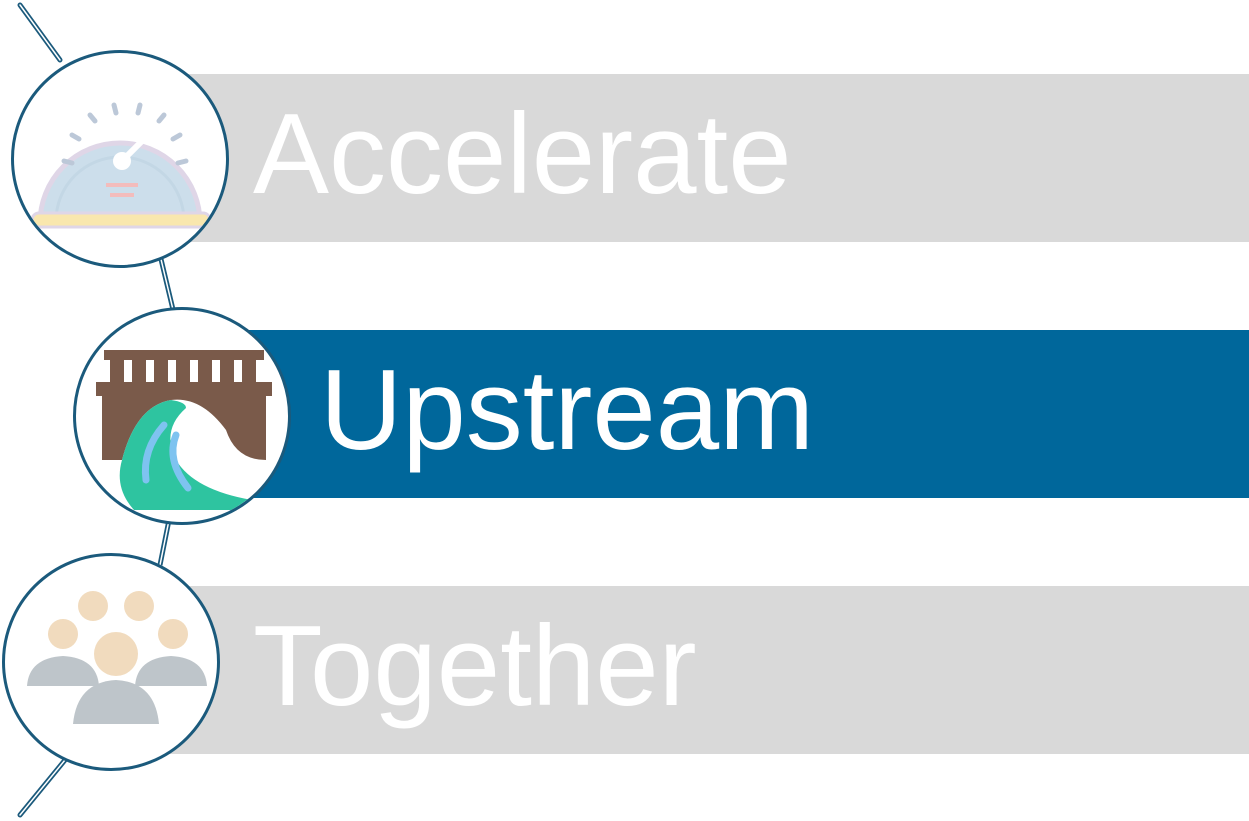 This screenshot has width=1249, height=821. Describe the element at coordinates (111, 662) in the screenshot. I see `group-people-icon` at that location.